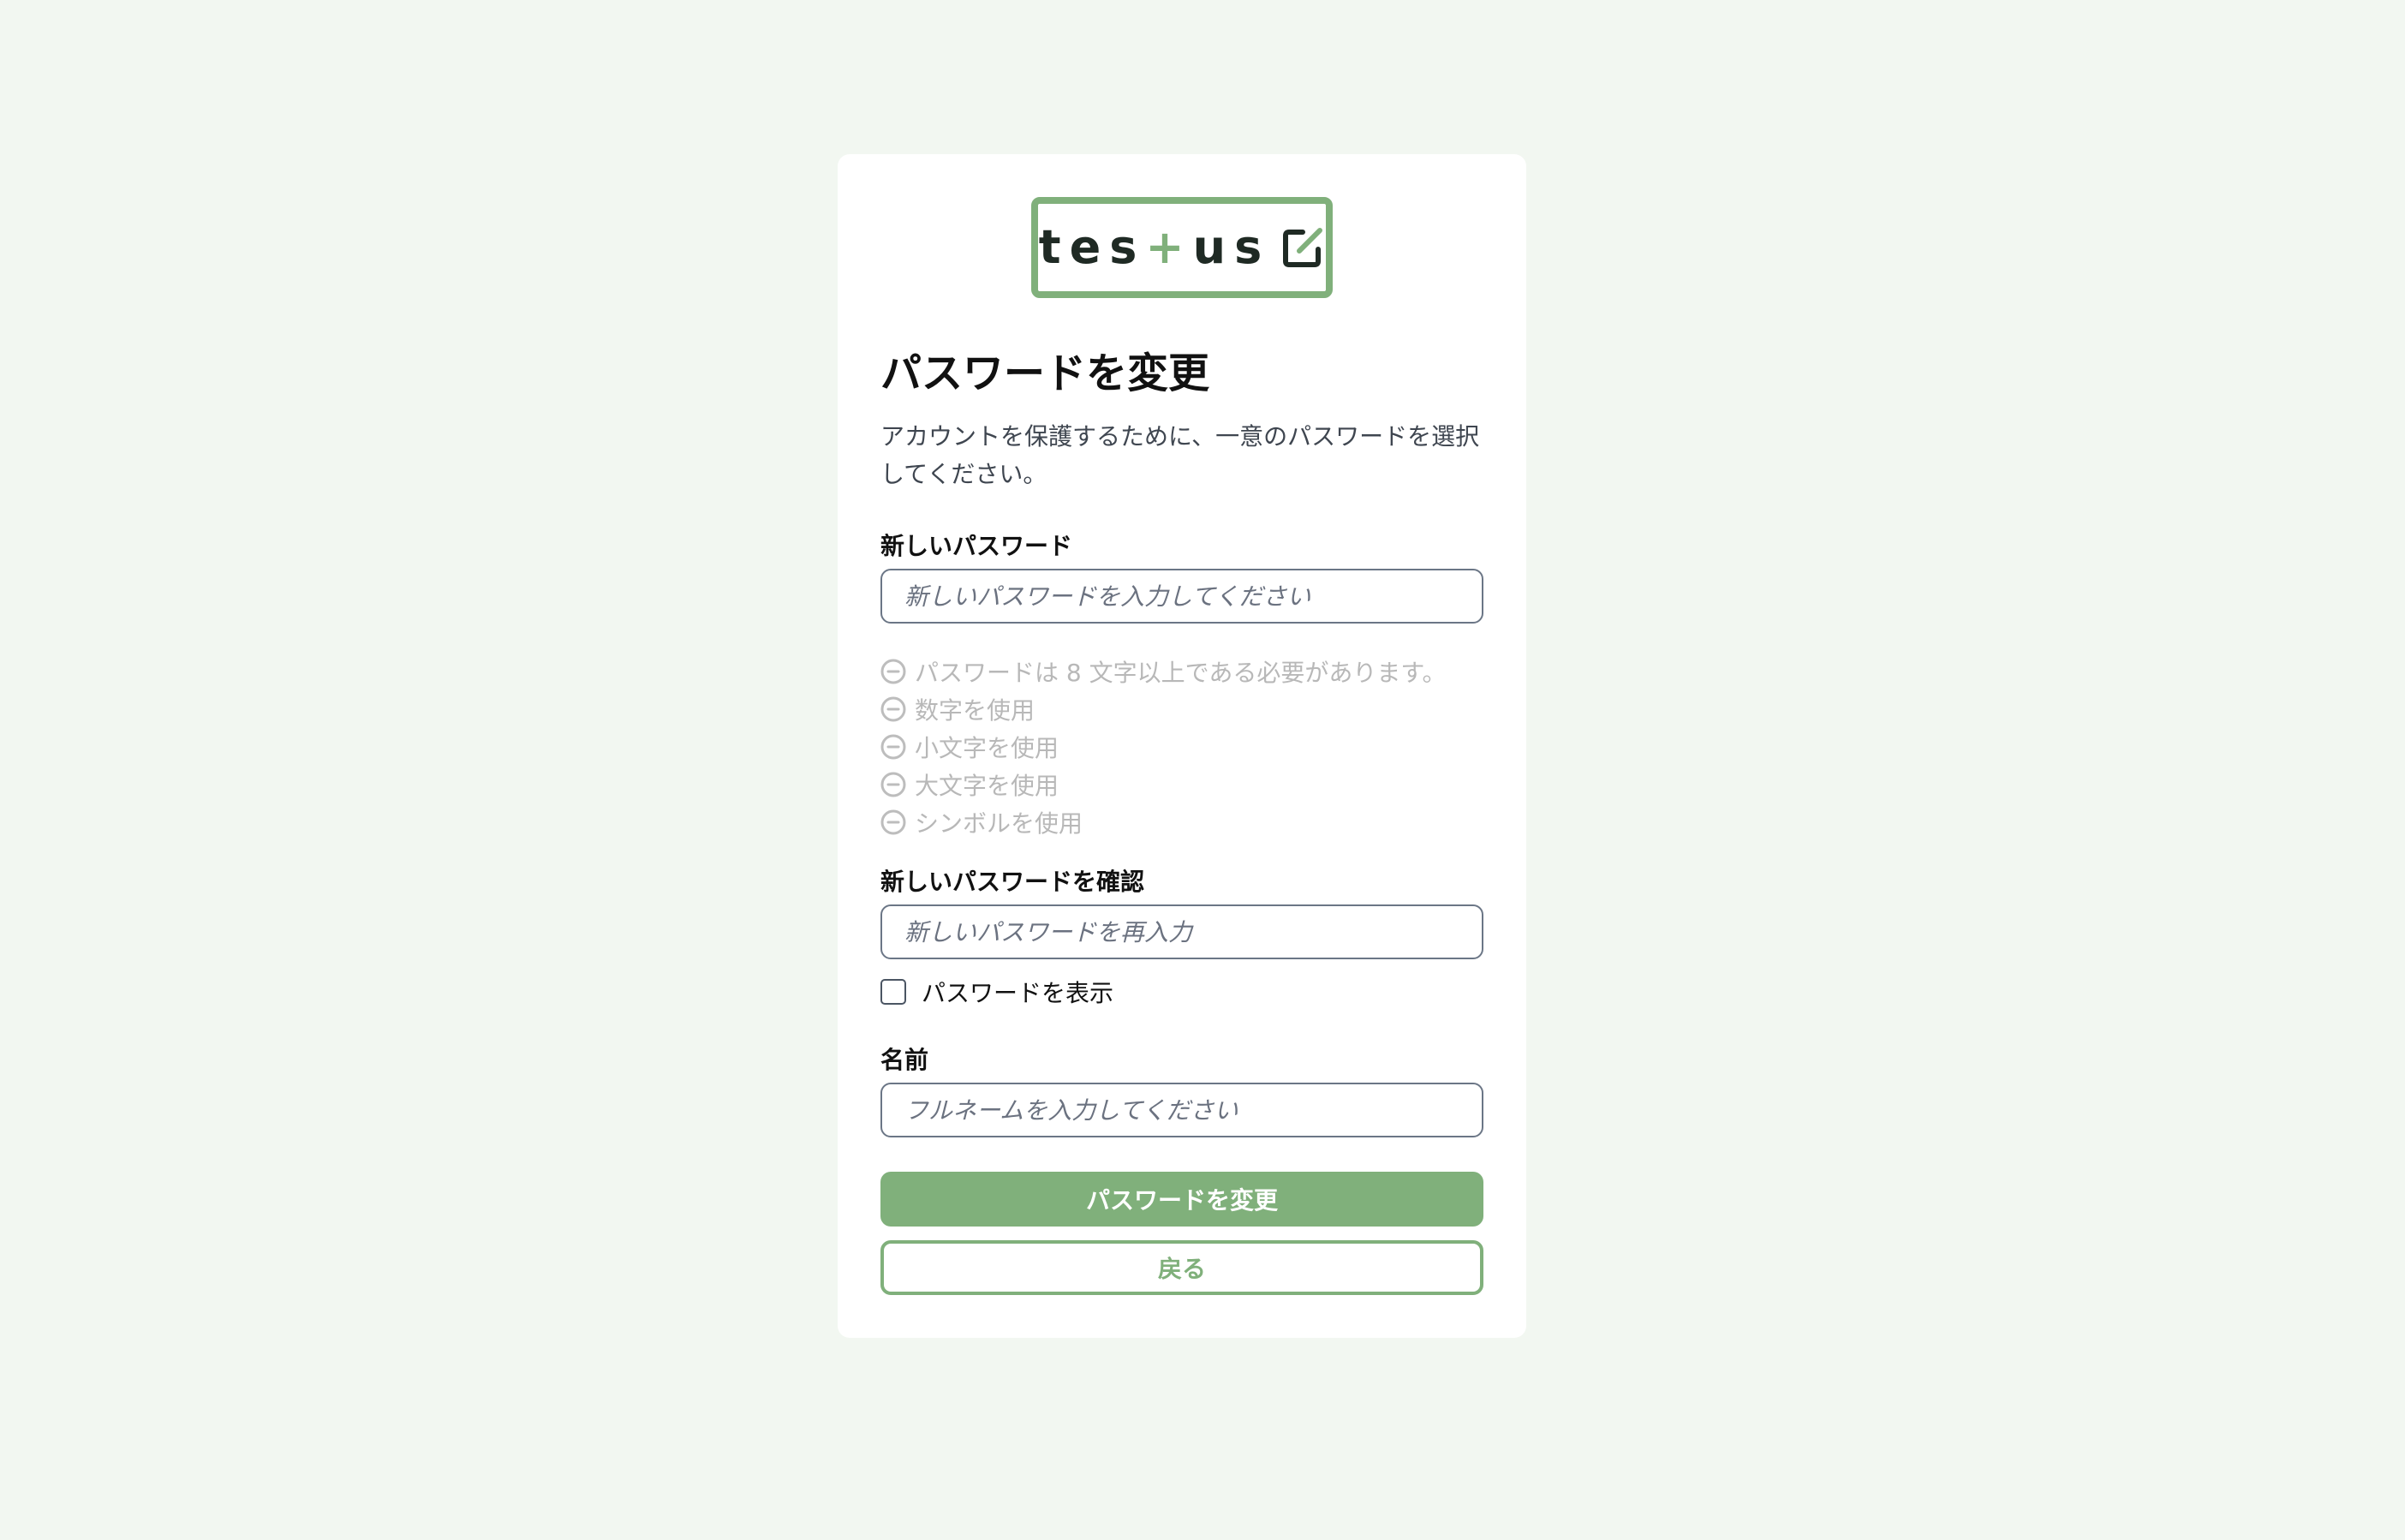  I want to click on page-subtitle: アカウントを保護するために、一意のパスワードを選択してください。, so click(1180, 455).